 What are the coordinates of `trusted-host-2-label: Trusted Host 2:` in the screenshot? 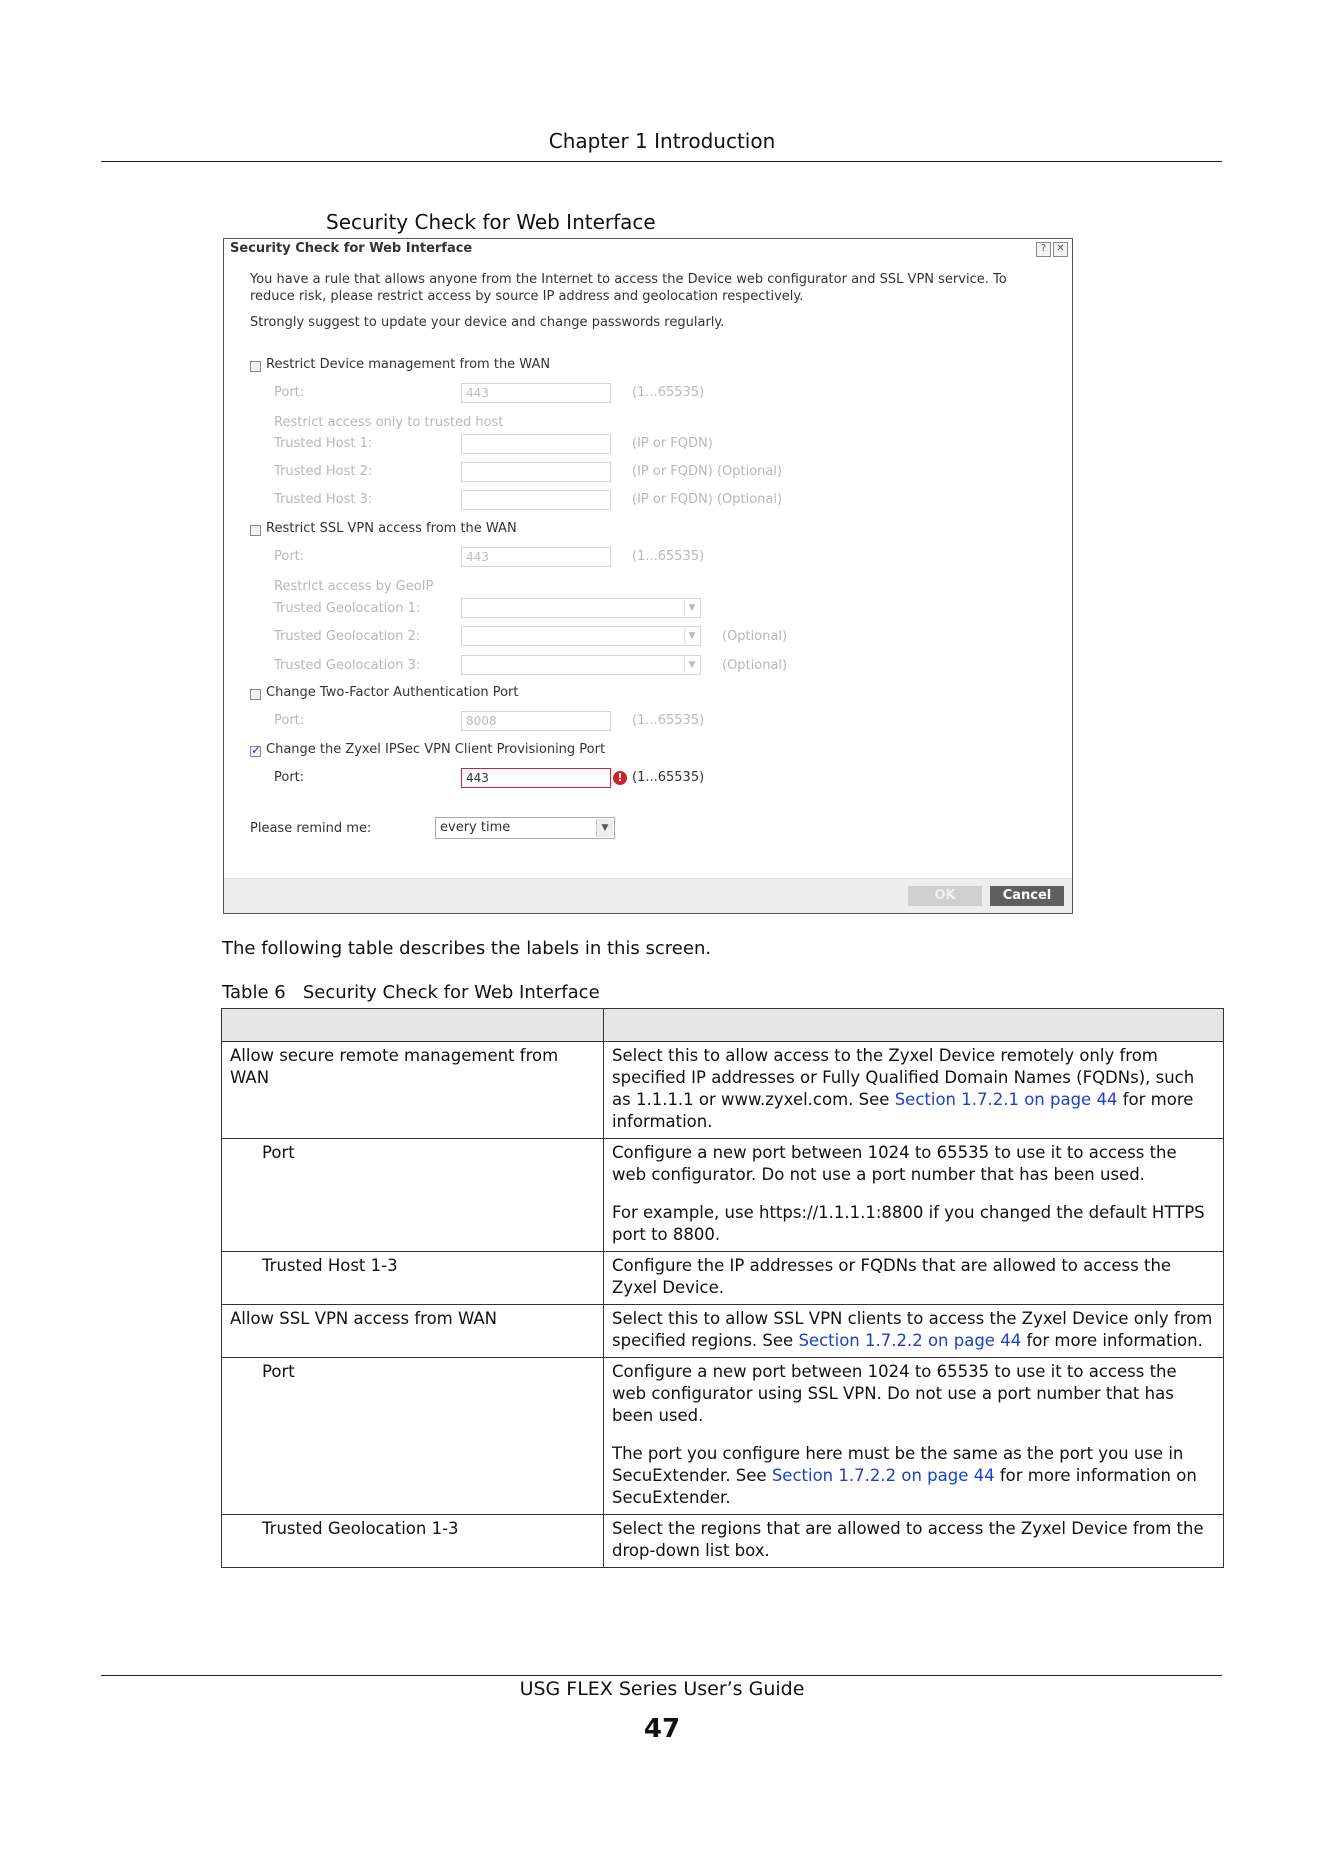 It's located at (323, 471).